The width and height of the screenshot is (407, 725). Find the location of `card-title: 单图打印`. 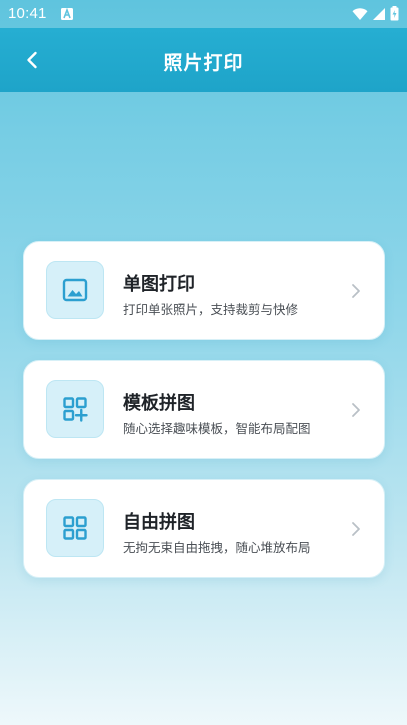

card-title: 单图打印 is located at coordinates (159, 284).